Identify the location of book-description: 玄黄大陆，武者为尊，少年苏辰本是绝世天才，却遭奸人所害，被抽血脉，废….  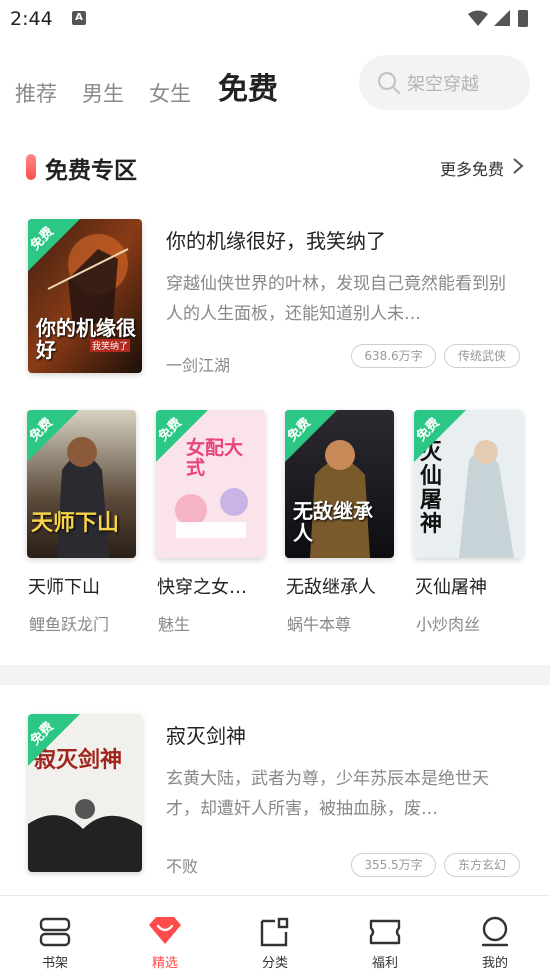
(327, 794).